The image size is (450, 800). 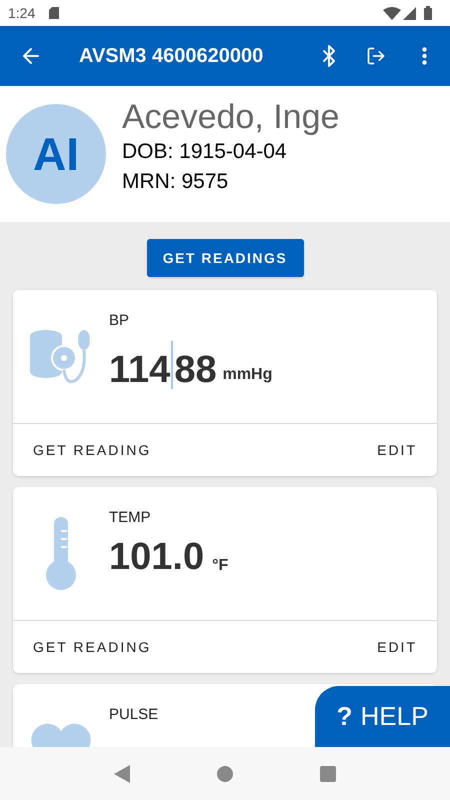 What do you see at coordinates (56, 154) in the screenshot?
I see `avatar-initials: AI` at bounding box center [56, 154].